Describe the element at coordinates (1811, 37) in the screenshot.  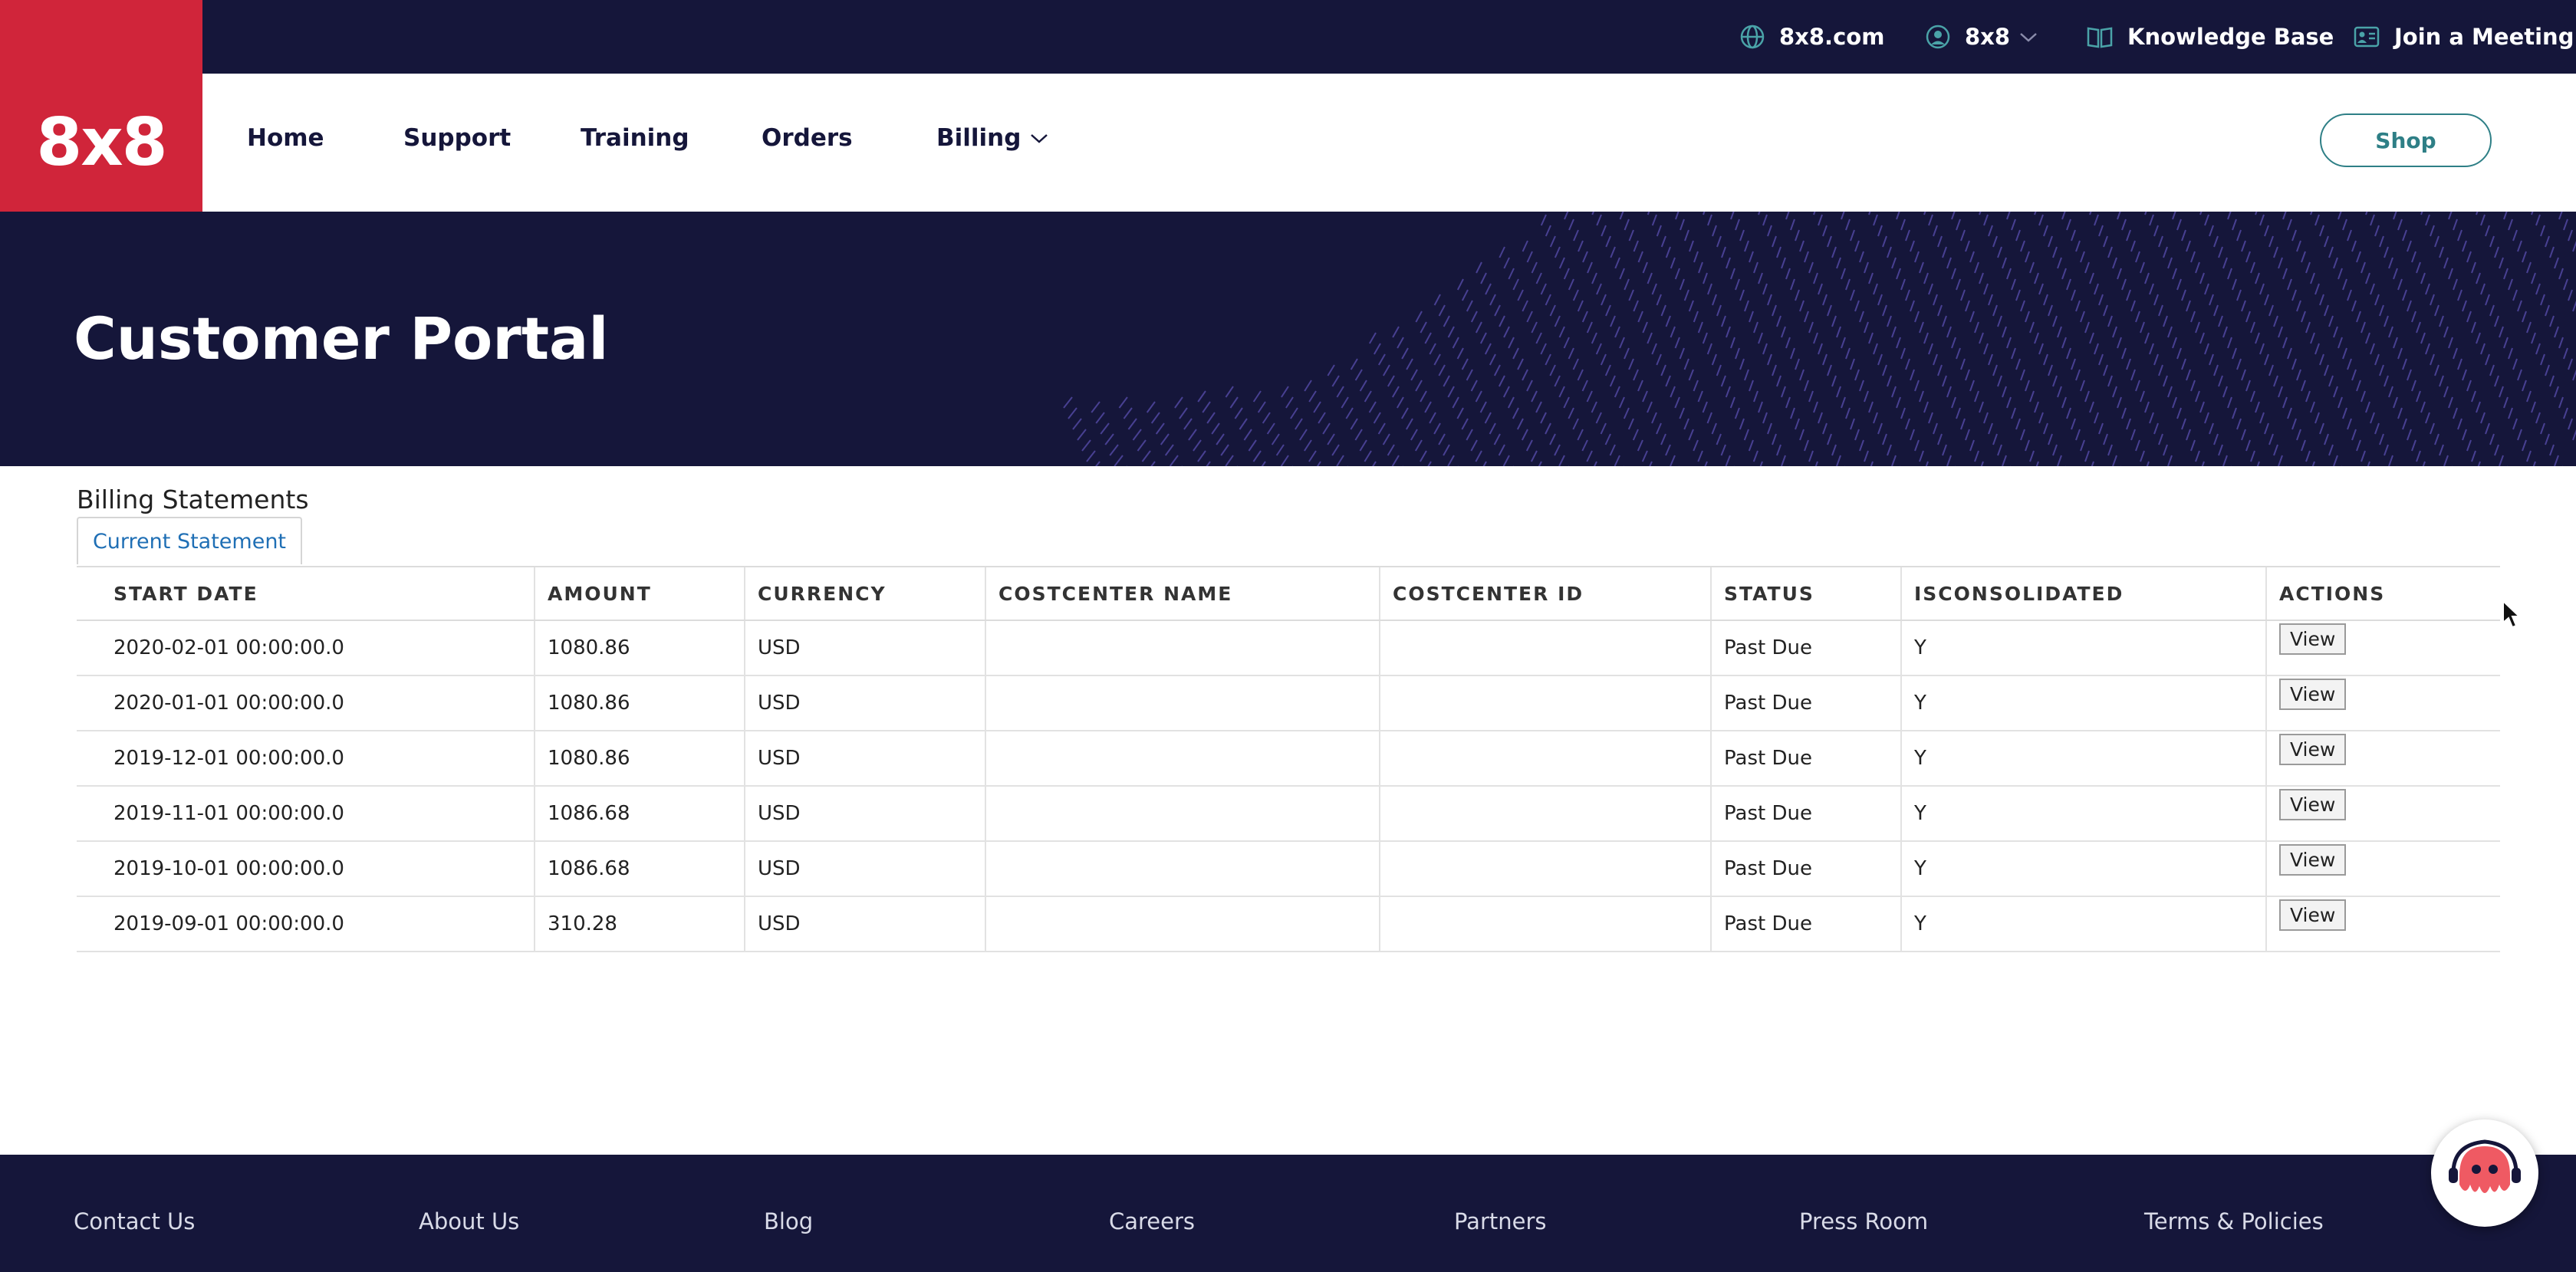
I see `site-link: 8x8.com` at that location.